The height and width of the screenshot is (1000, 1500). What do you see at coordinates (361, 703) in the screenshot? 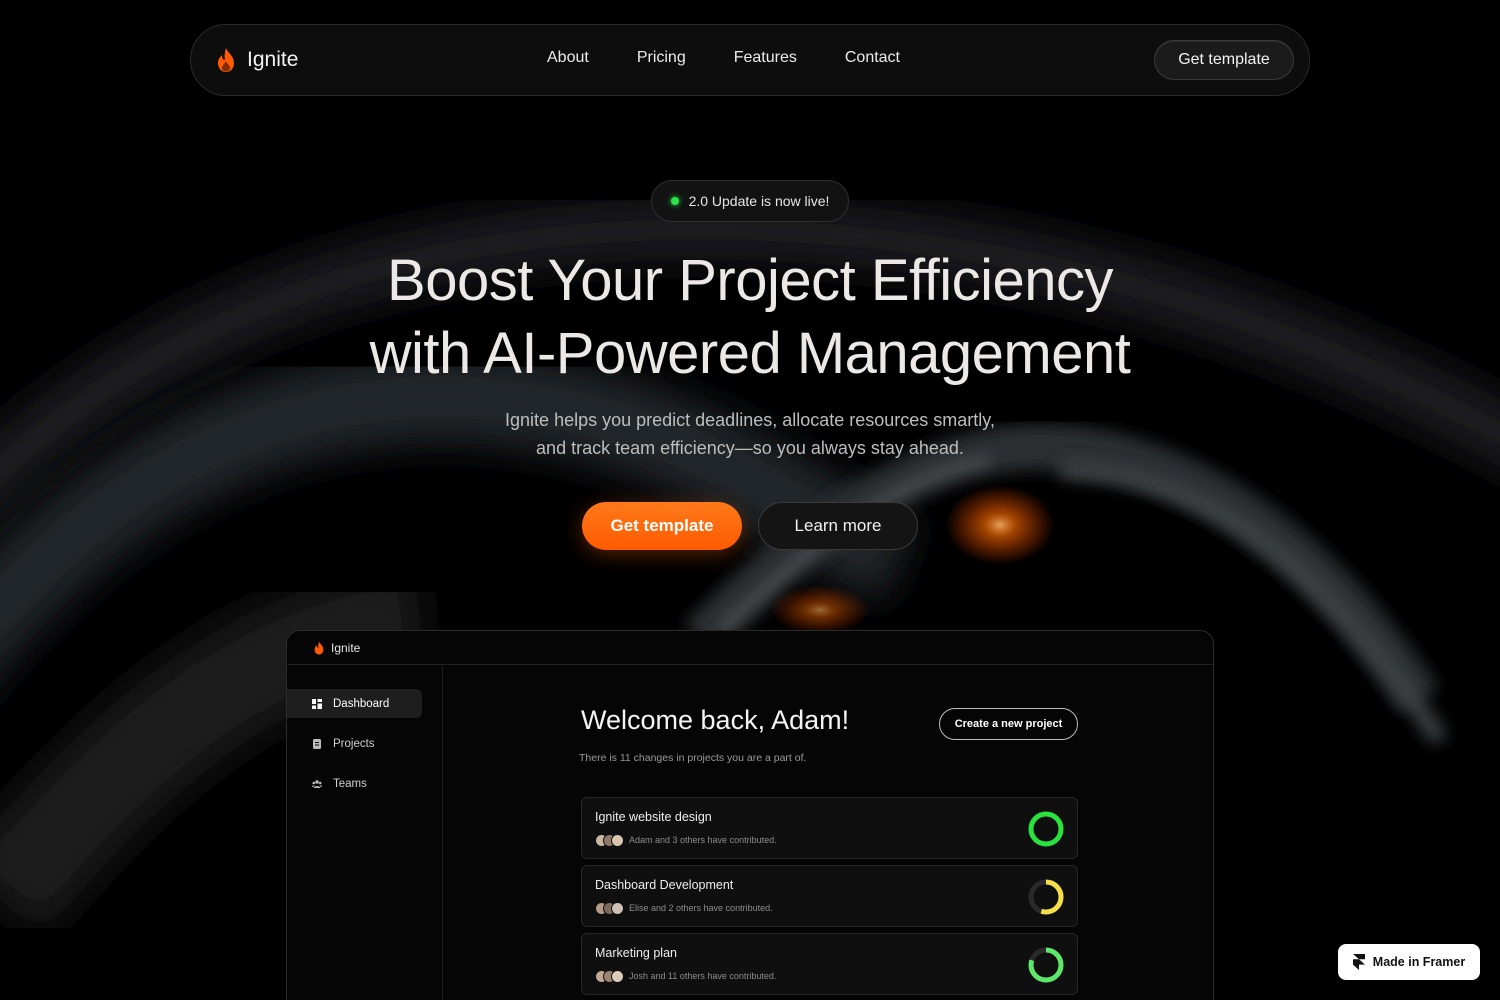
I see `sidebar-item-label: Dashboard` at bounding box center [361, 703].